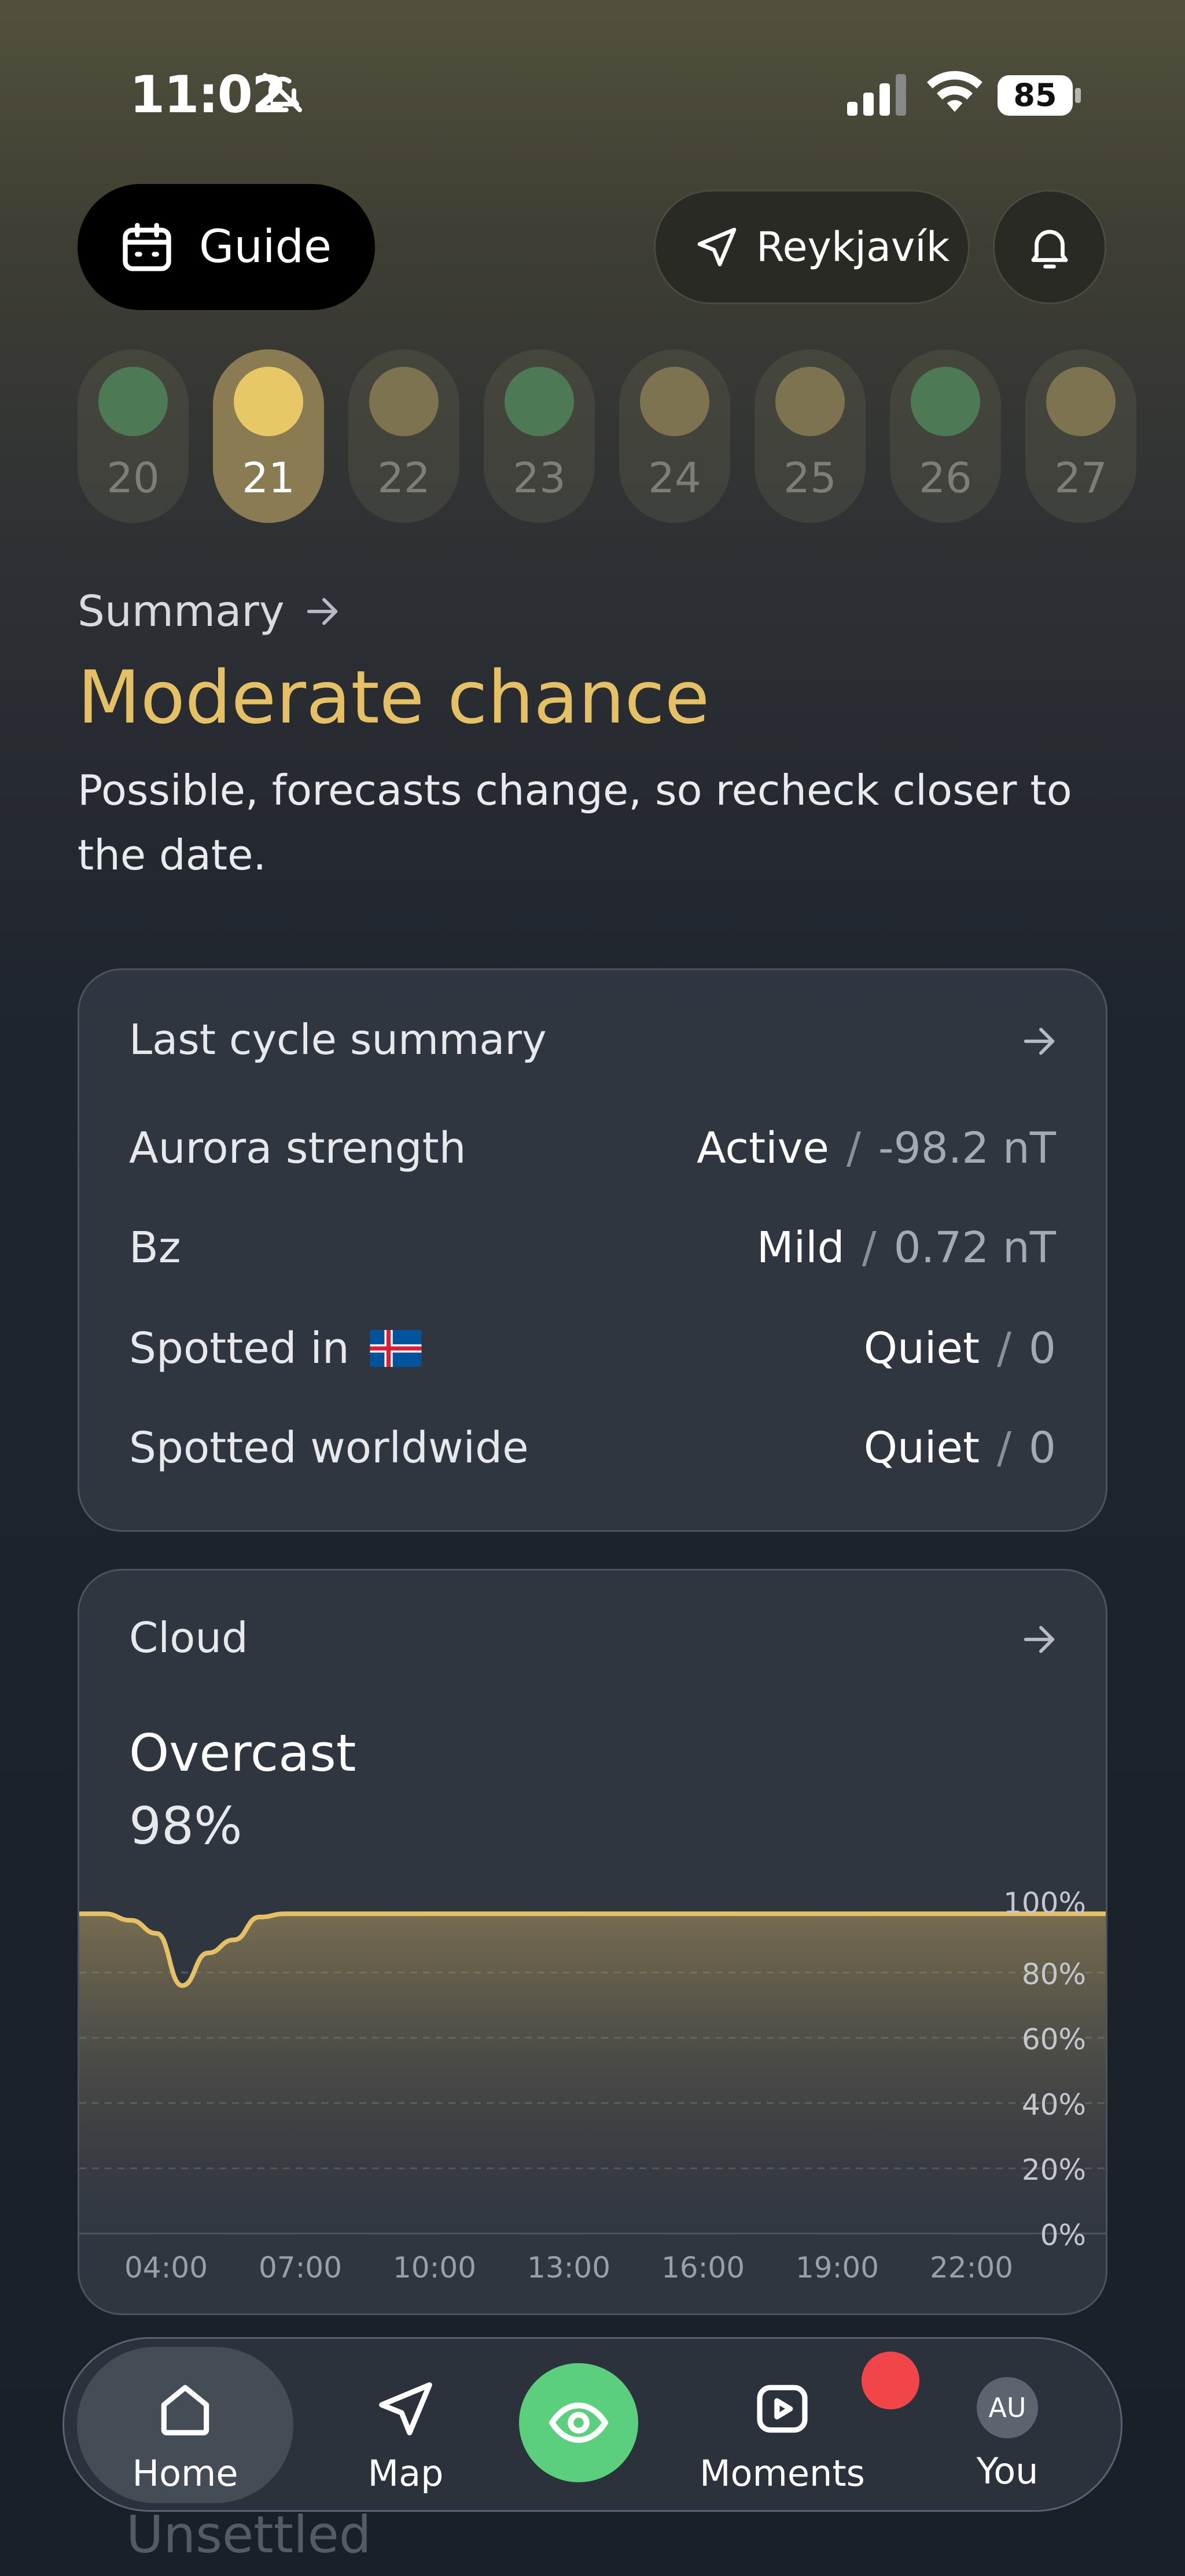 This screenshot has width=1185, height=2576. I want to click on x-tick-label: 19:00, so click(837, 2267).